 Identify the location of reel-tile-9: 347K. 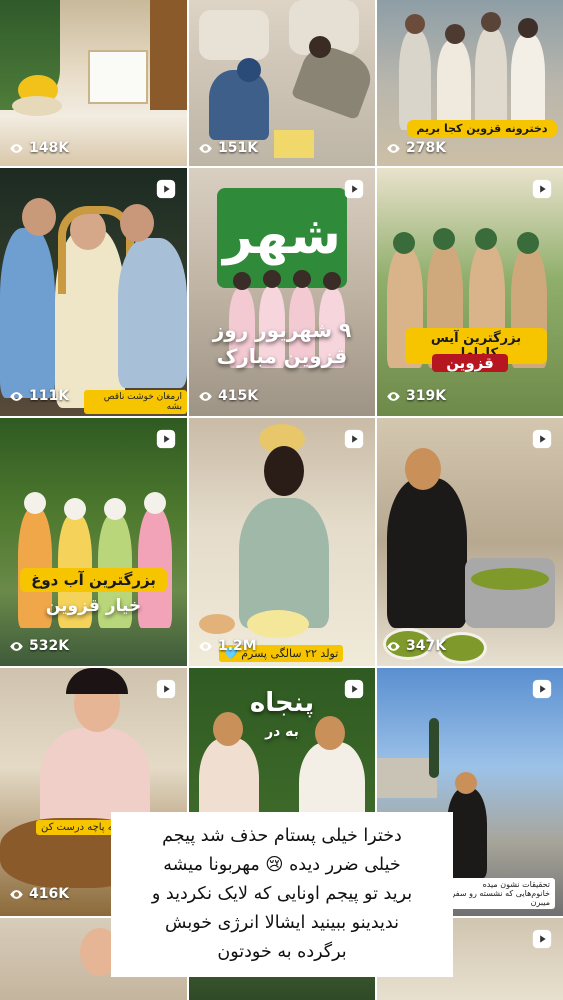
(470, 542).